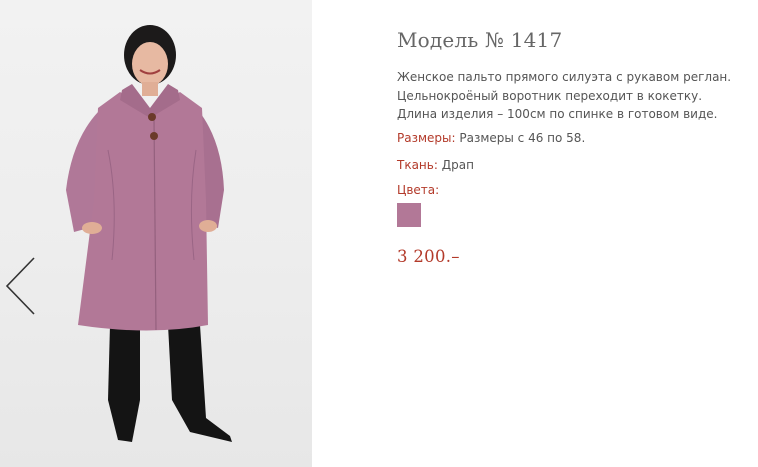 This screenshot has width=758, height=467. Describe the element at coordinates (426, 137) in the screenshot. I see `sizes-label: Размеры:` at that location.